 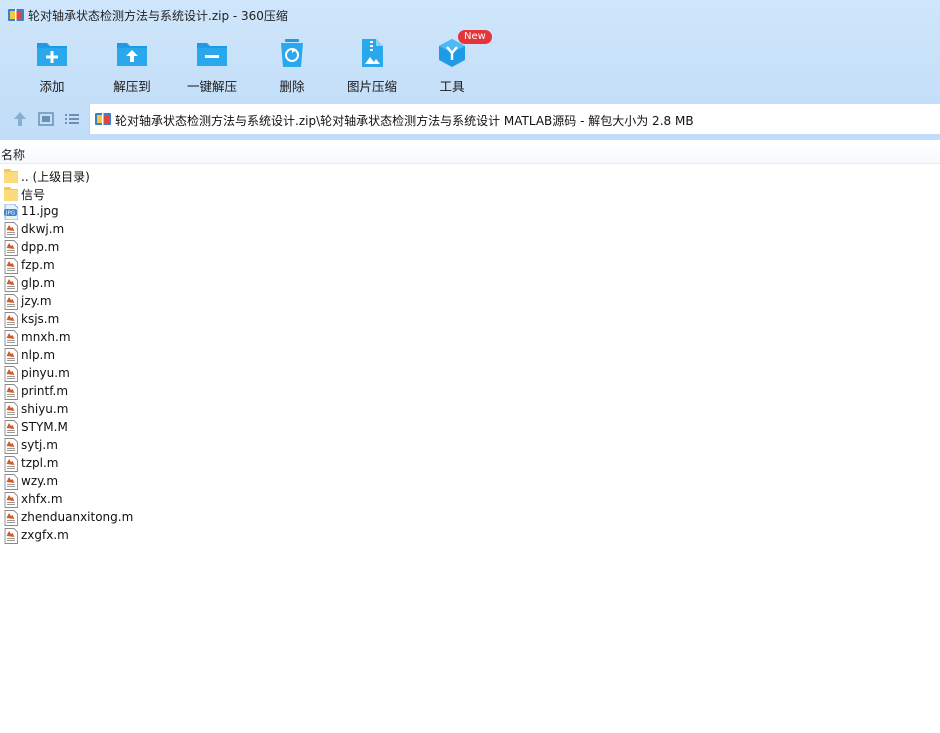 I want to click on one-click-extract-icon, so click(x=212, y=54).